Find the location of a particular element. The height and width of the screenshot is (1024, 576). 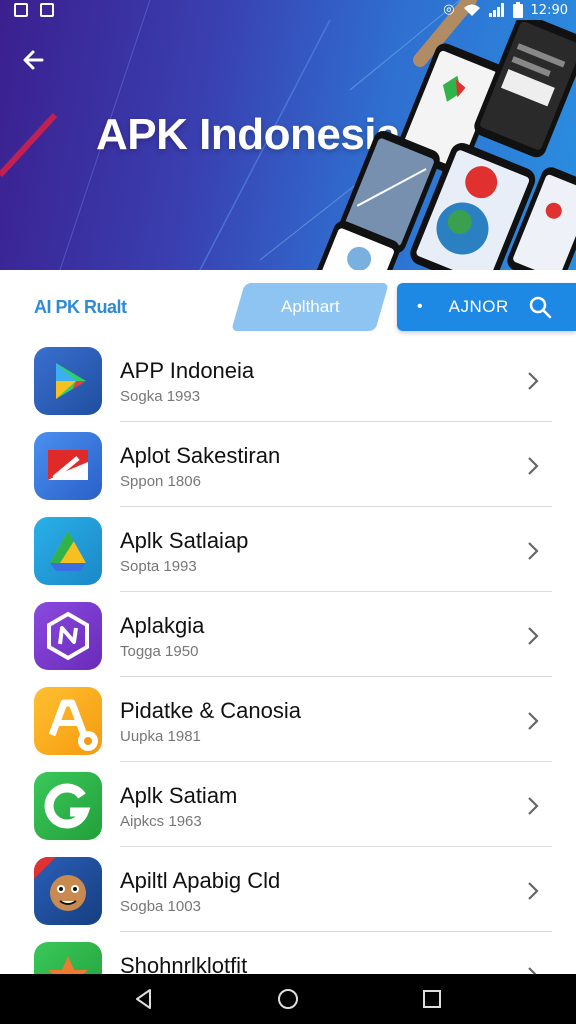

list-item: Pidatke & Canosia Uupka 1981 is located at coordinates (288, 722).